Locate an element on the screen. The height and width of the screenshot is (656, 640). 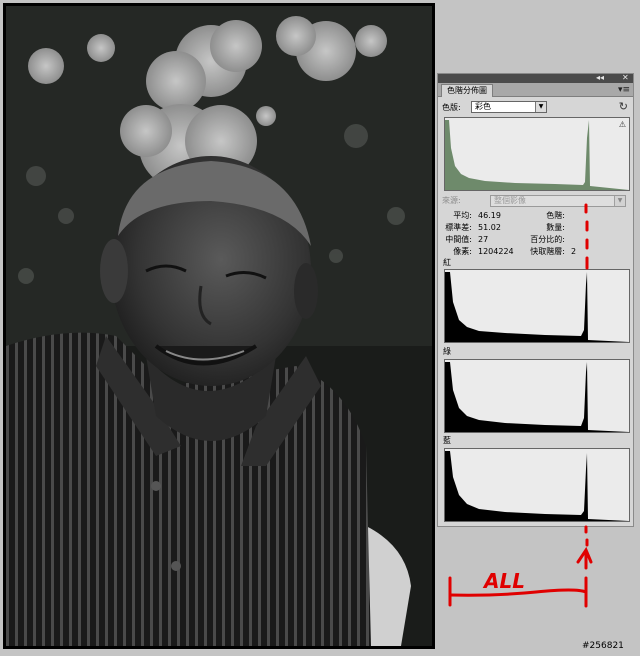
red-annotation: ALL is located at coordinates (520, 405).